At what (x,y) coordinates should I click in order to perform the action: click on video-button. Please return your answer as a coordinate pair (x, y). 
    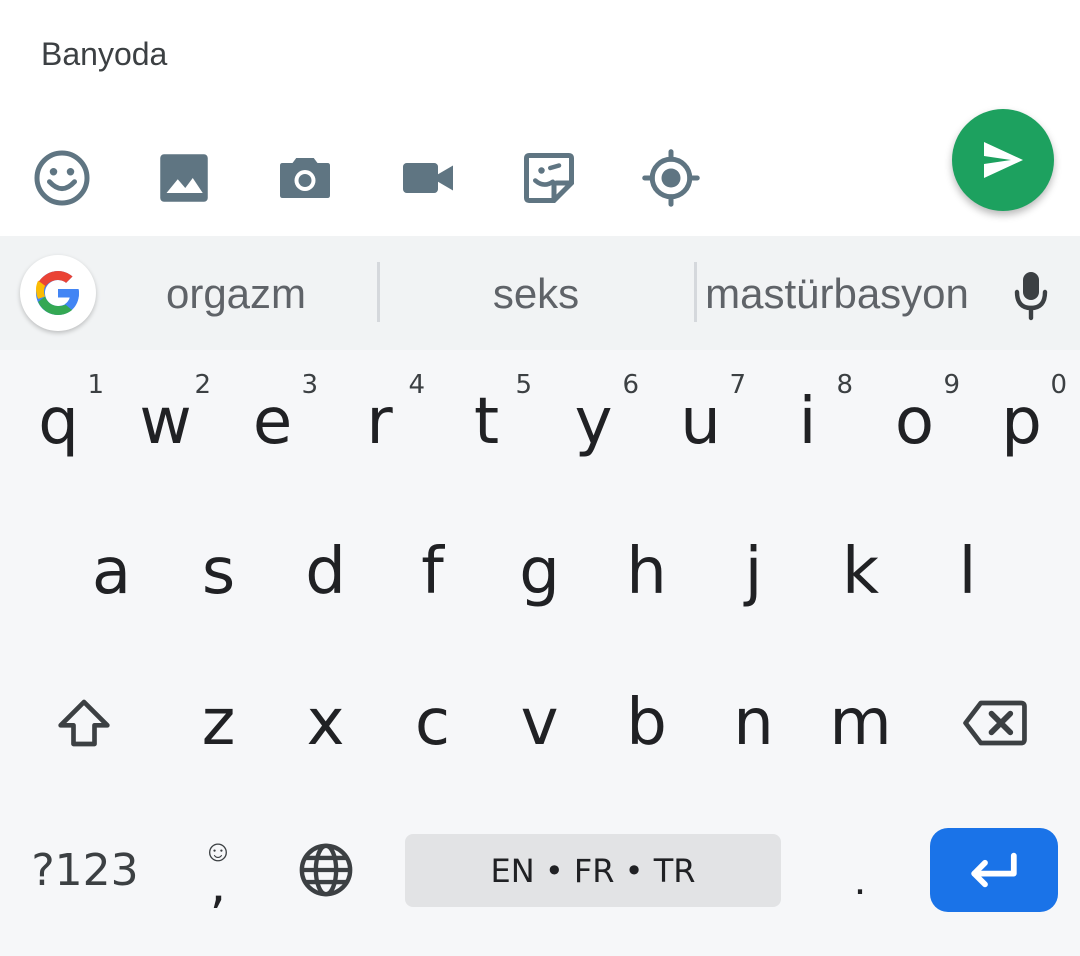
    Looking at the image, I should click on (428, 178).